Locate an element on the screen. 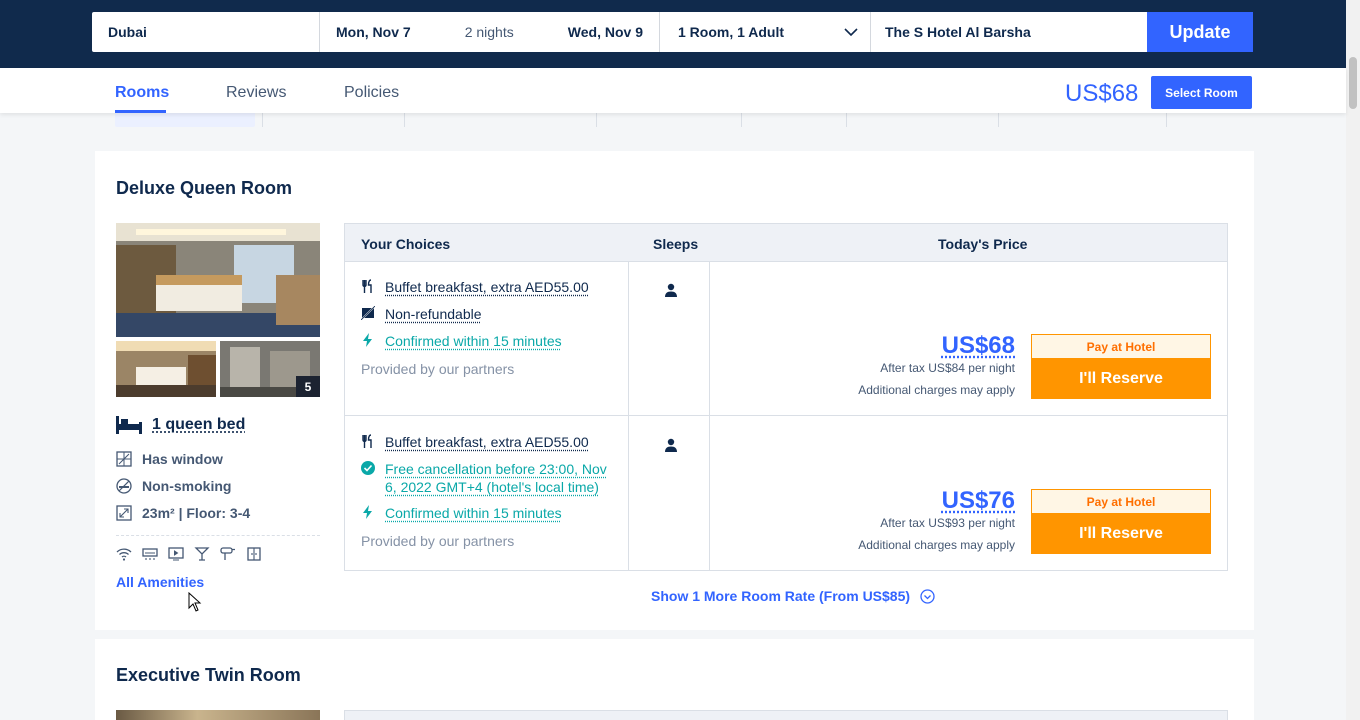 The image size is (1360, 720). rate-choice-refund: Non-refundable is located at coordinates (421, 314).